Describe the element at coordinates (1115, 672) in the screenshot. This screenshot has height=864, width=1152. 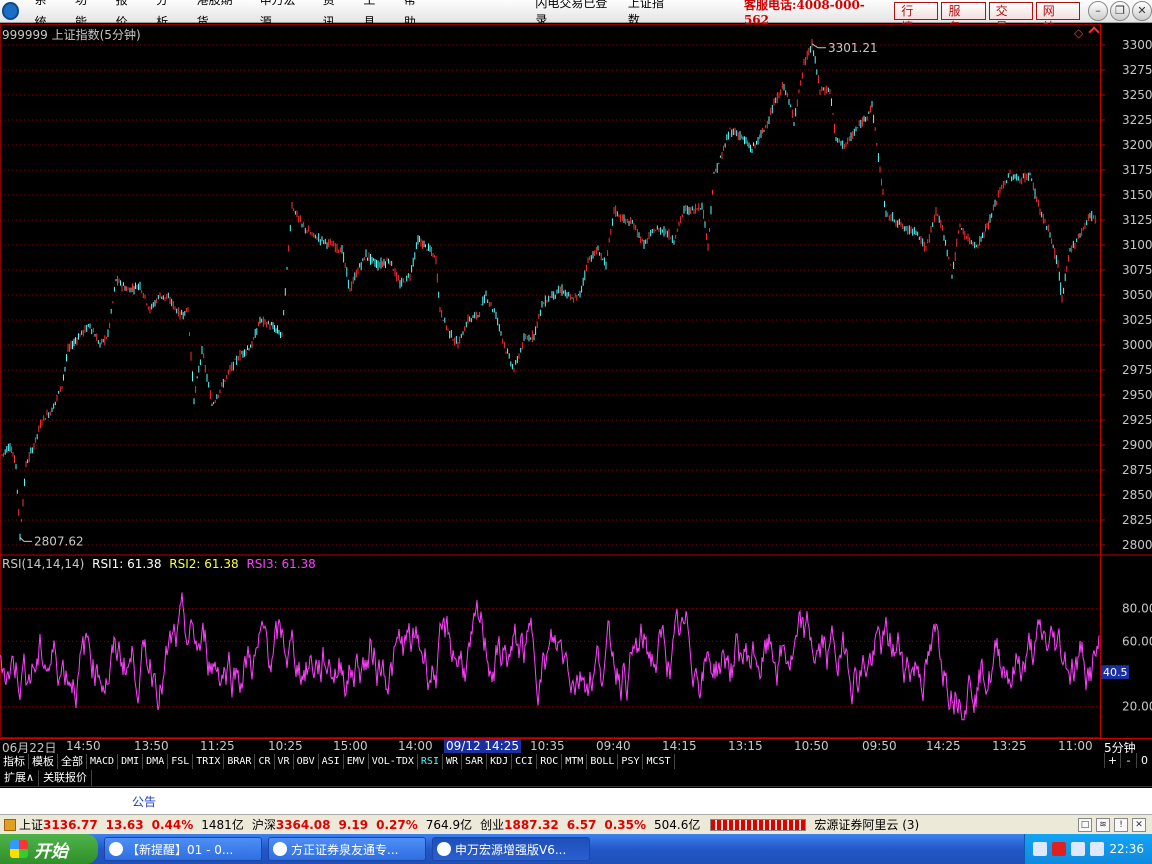
I see `rsi-current-value: 40.5` at that location.